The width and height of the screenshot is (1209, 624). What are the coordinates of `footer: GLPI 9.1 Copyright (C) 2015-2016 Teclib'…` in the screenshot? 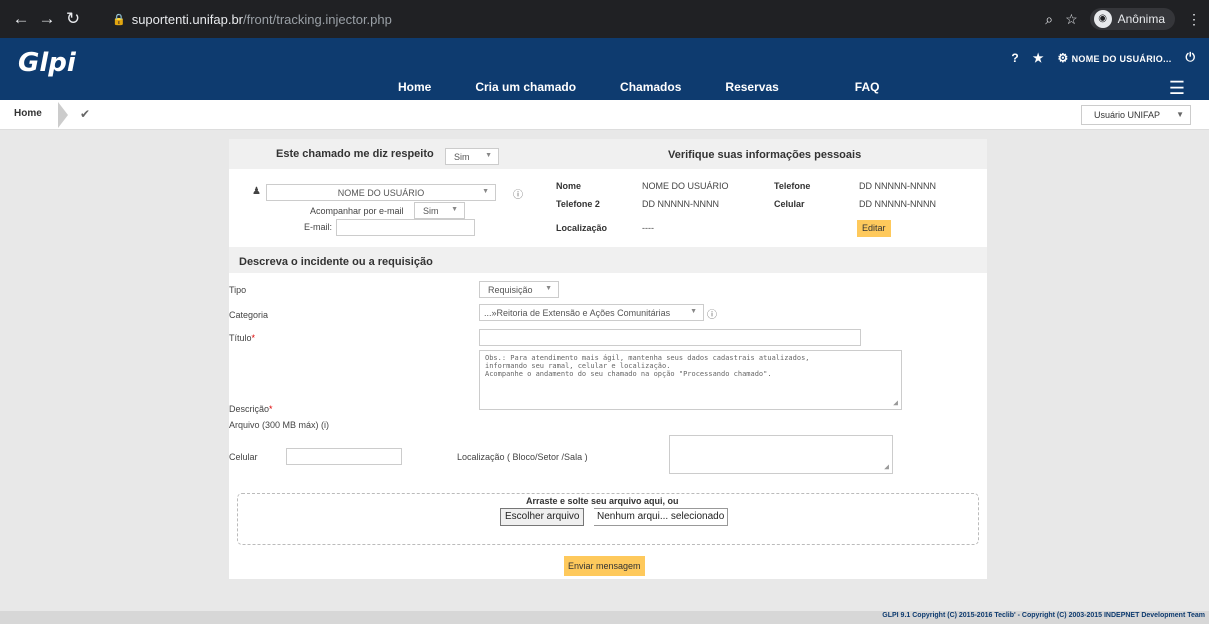 It's located at (604, 617).